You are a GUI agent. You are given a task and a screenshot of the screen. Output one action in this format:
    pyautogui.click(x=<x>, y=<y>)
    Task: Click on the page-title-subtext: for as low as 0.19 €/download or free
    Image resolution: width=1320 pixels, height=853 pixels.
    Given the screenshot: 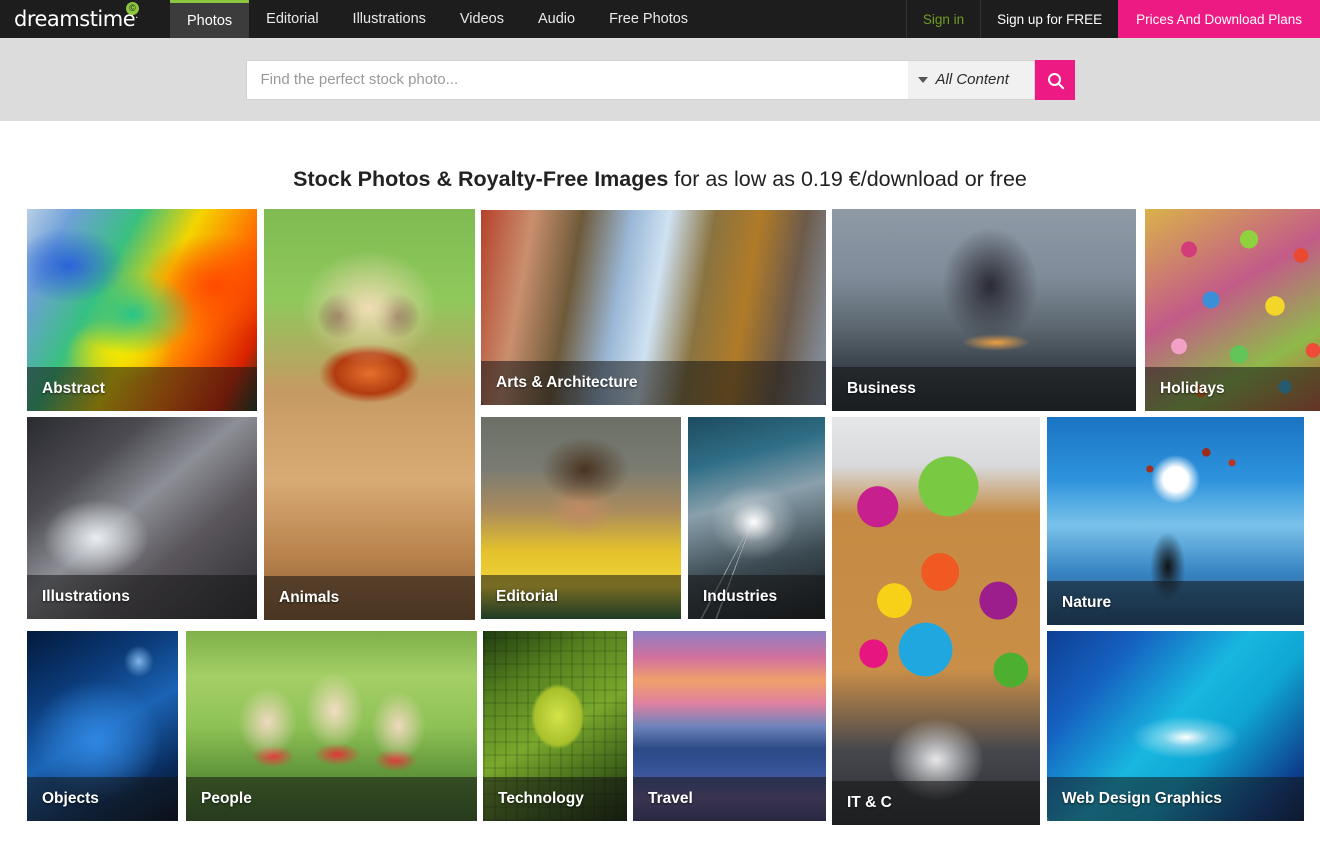 What is the action you would take?
    pyautogui.click(x=847, y=179)
    